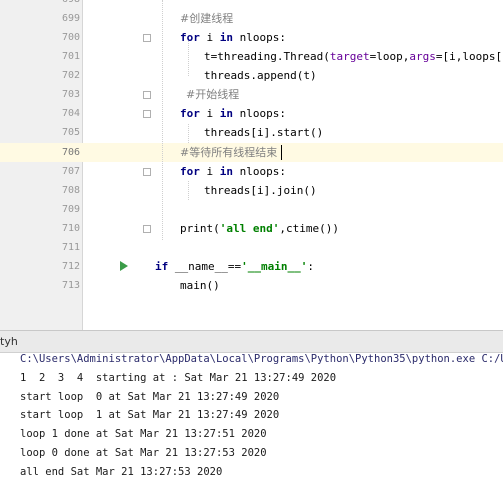 The image size is (503, 488). I want to click on line-number: 712, so click(70, 266).